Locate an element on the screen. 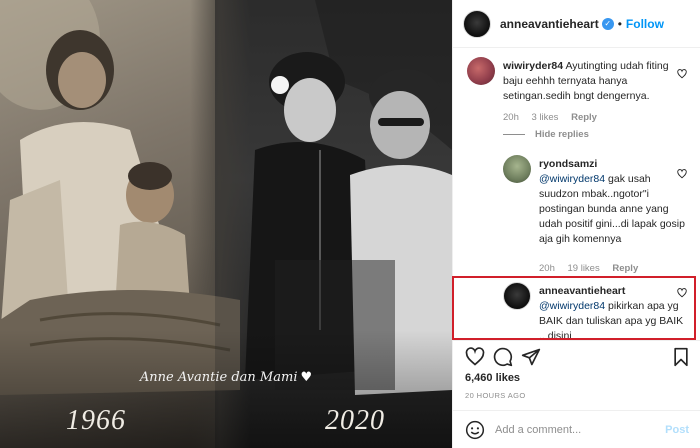  hide-replies-line is located at coordinates (514, 134).